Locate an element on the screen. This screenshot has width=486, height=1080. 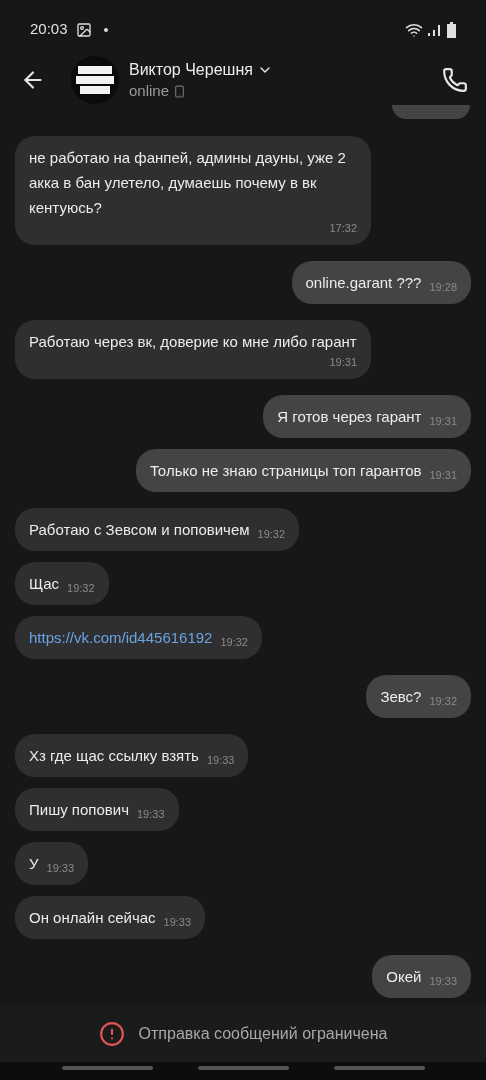
message-text: online.garant ??? is located at coordinates (363, 283).